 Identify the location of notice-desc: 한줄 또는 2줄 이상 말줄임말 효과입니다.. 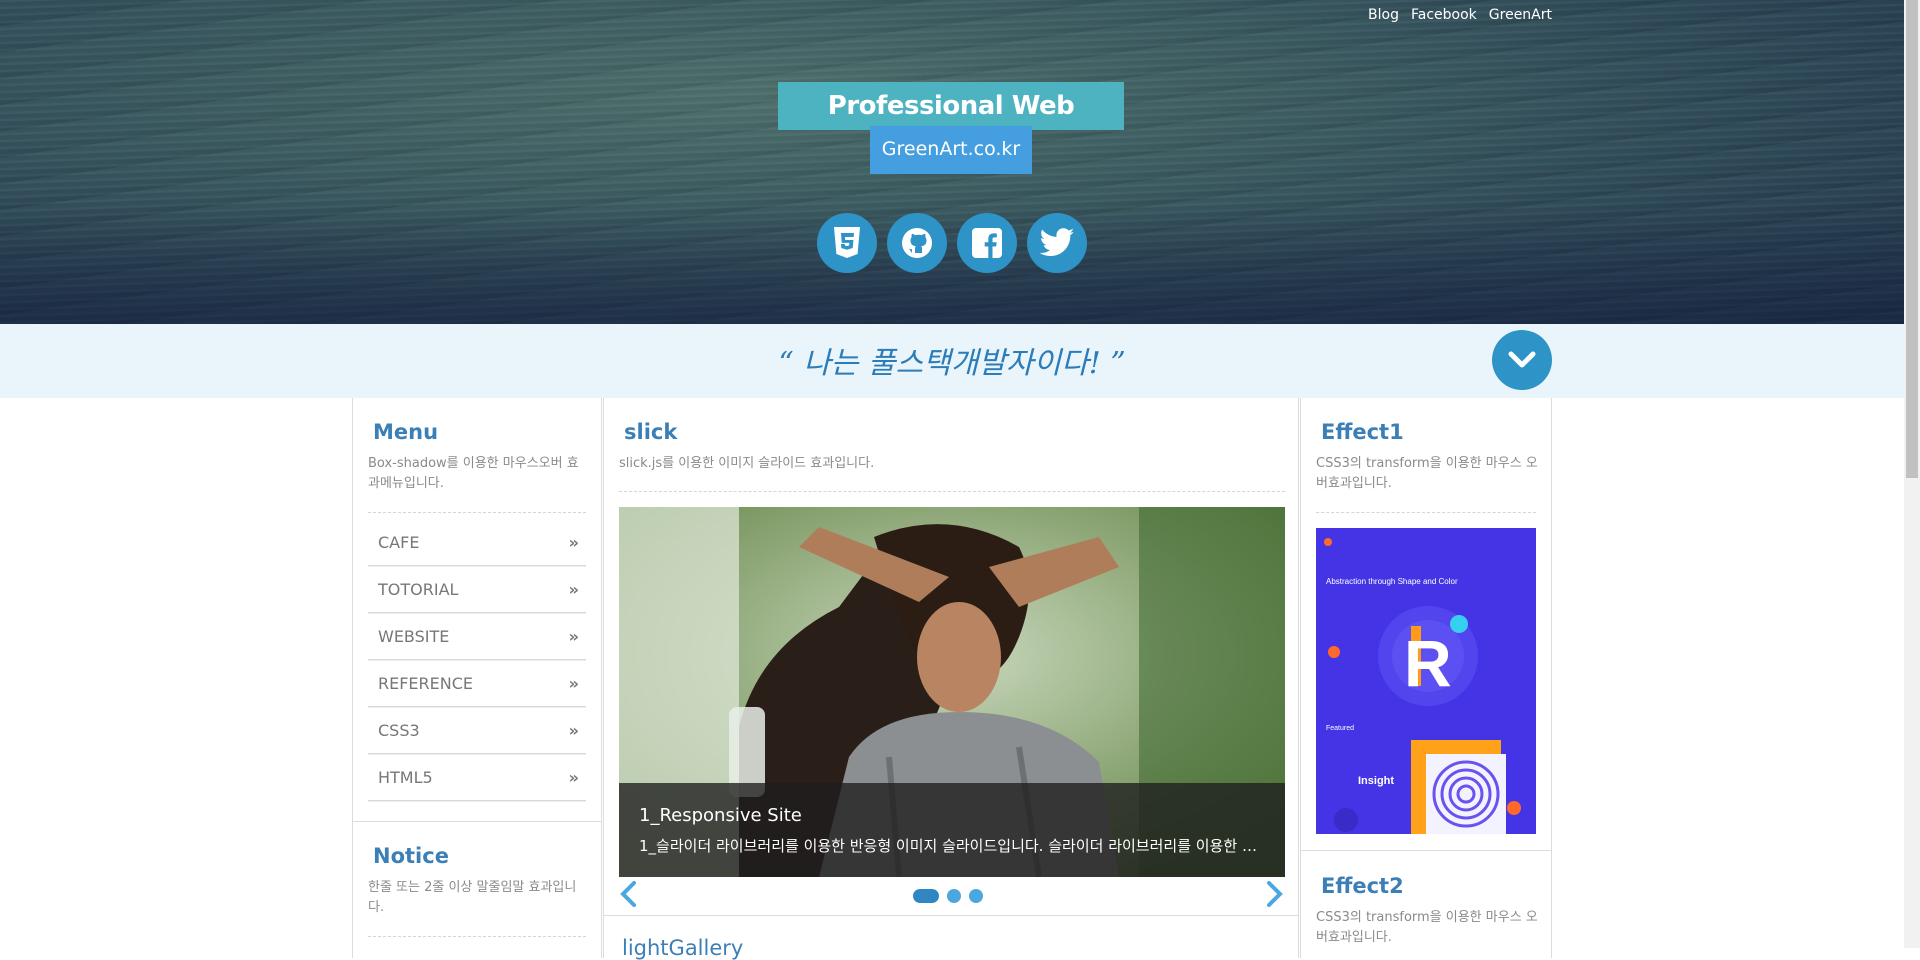
(472, 897).